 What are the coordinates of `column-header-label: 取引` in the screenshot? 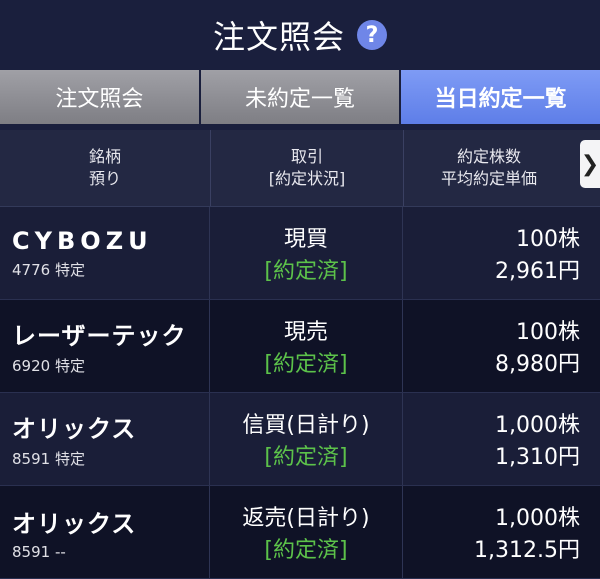 It's located at (306, 156).